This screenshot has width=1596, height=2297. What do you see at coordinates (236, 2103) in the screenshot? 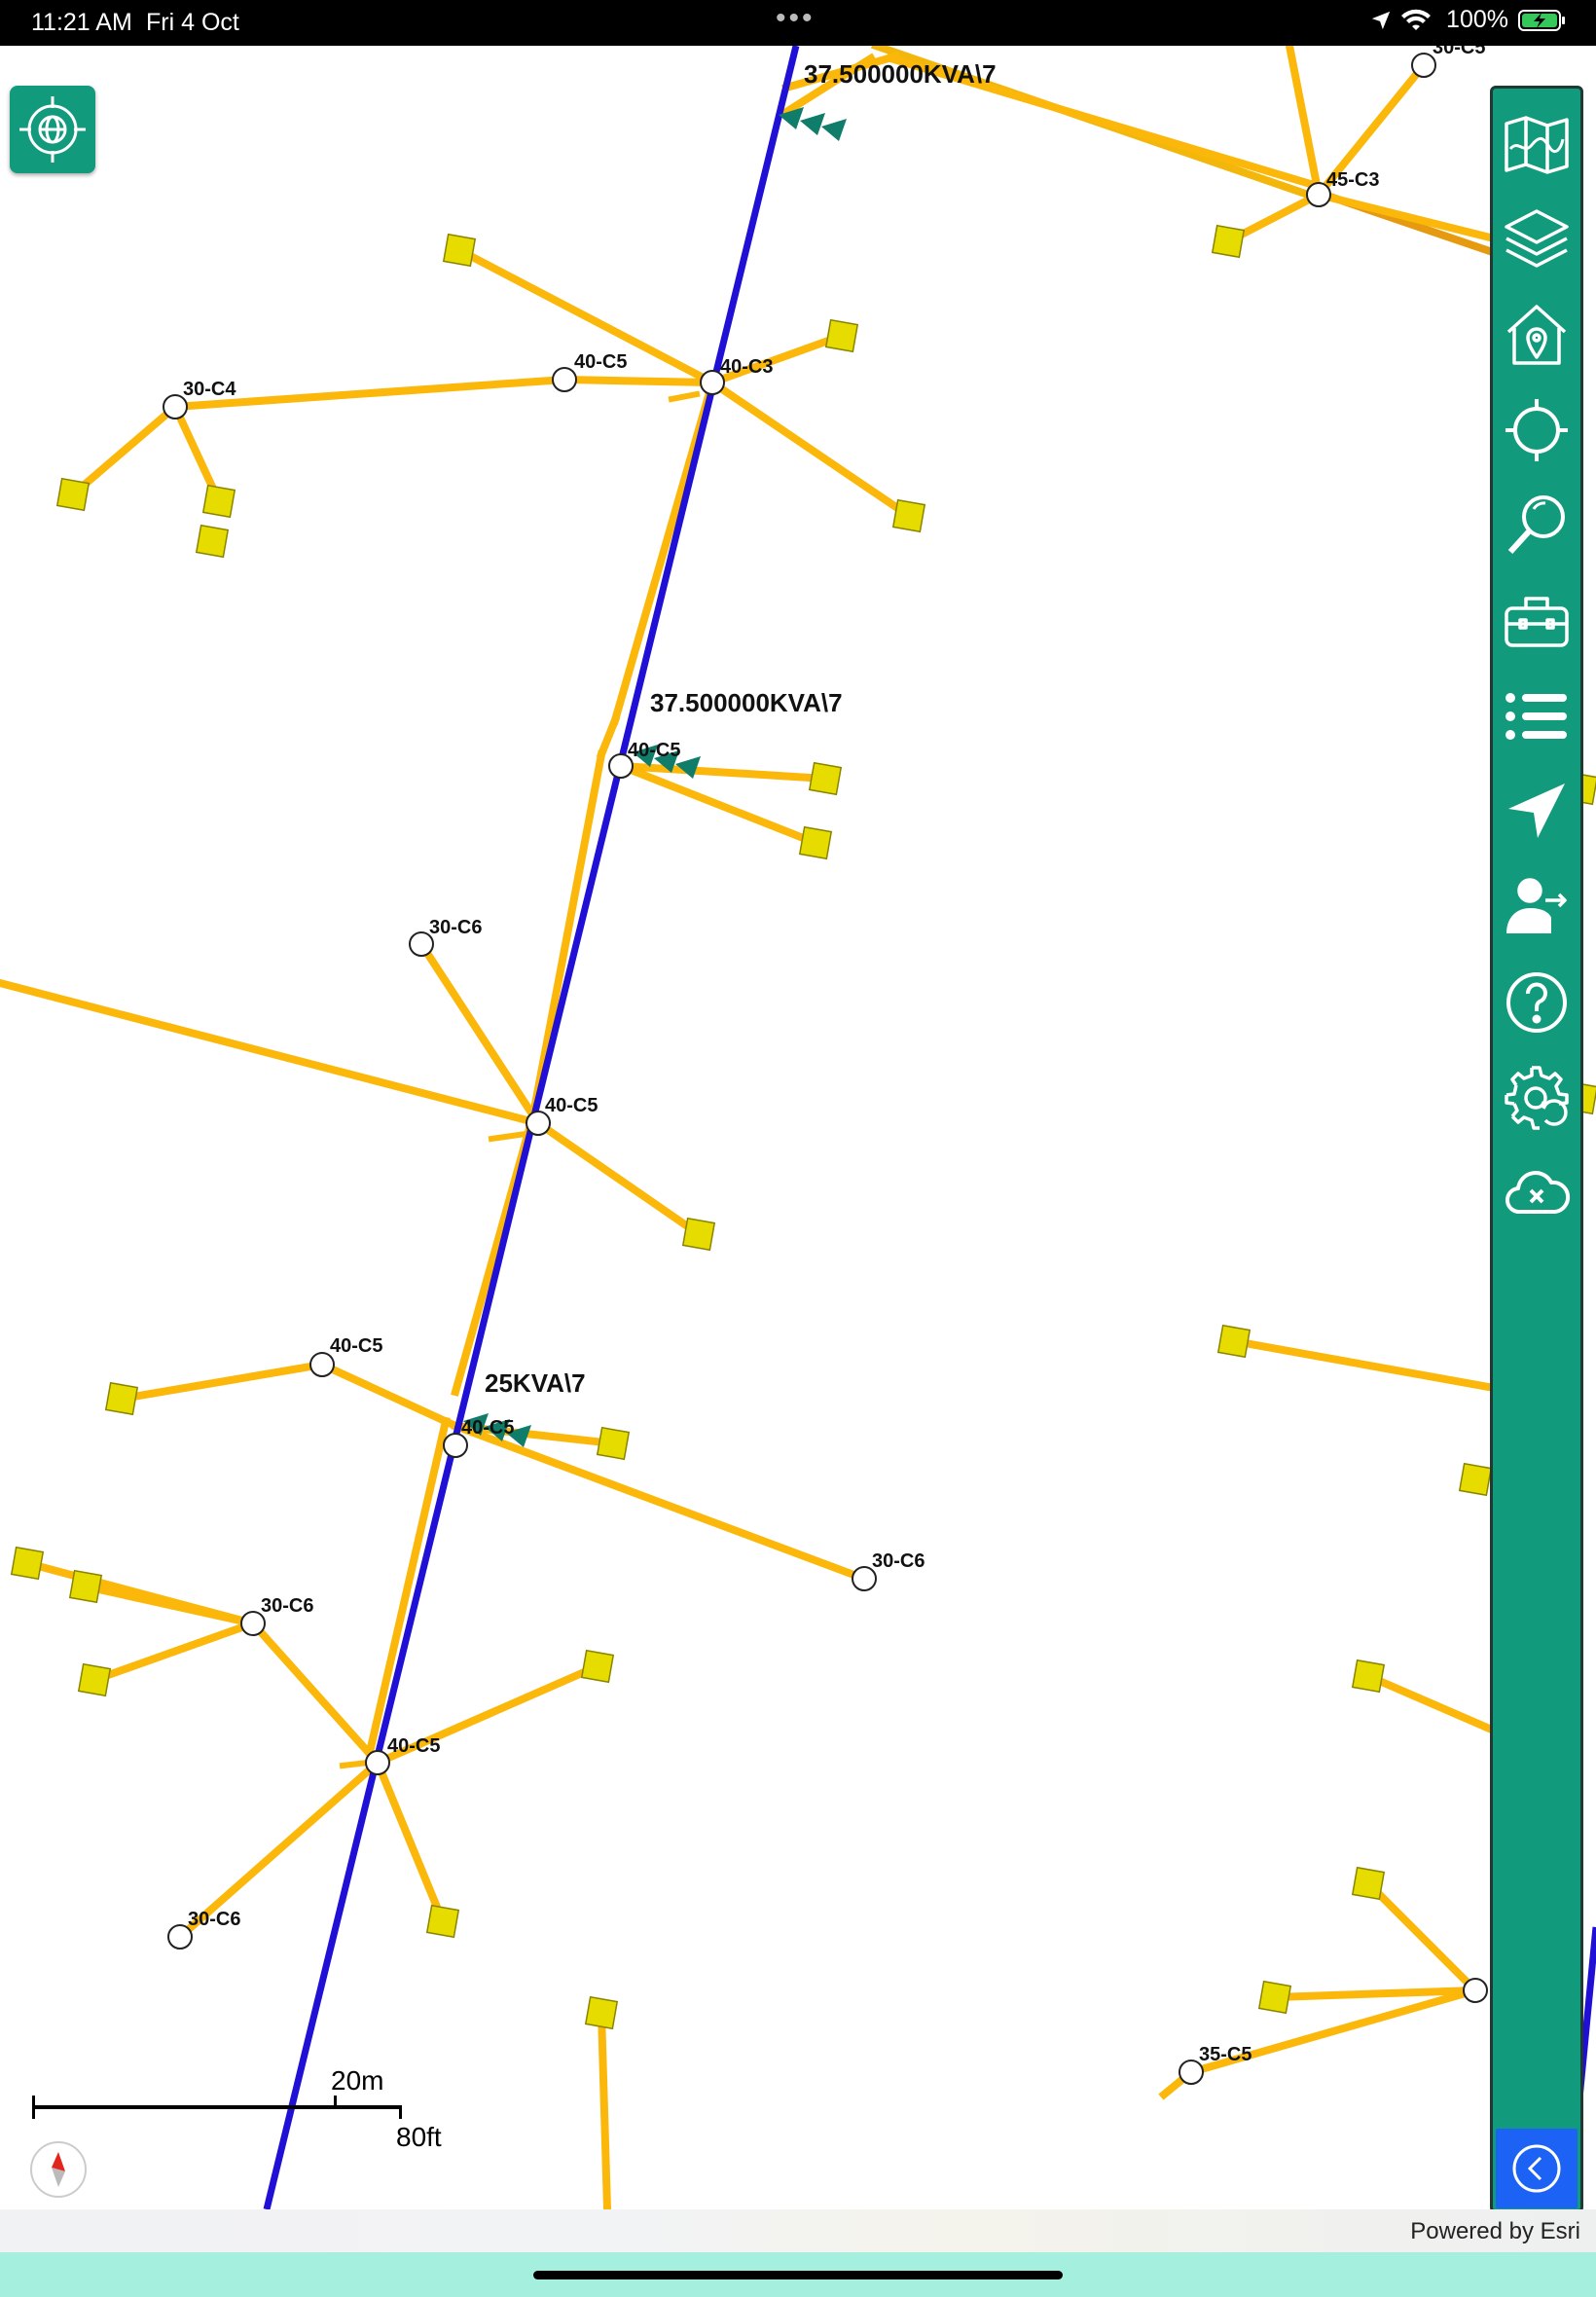
I see `scale-bar: 20m 80ft` at bounding box center [236, 2103].